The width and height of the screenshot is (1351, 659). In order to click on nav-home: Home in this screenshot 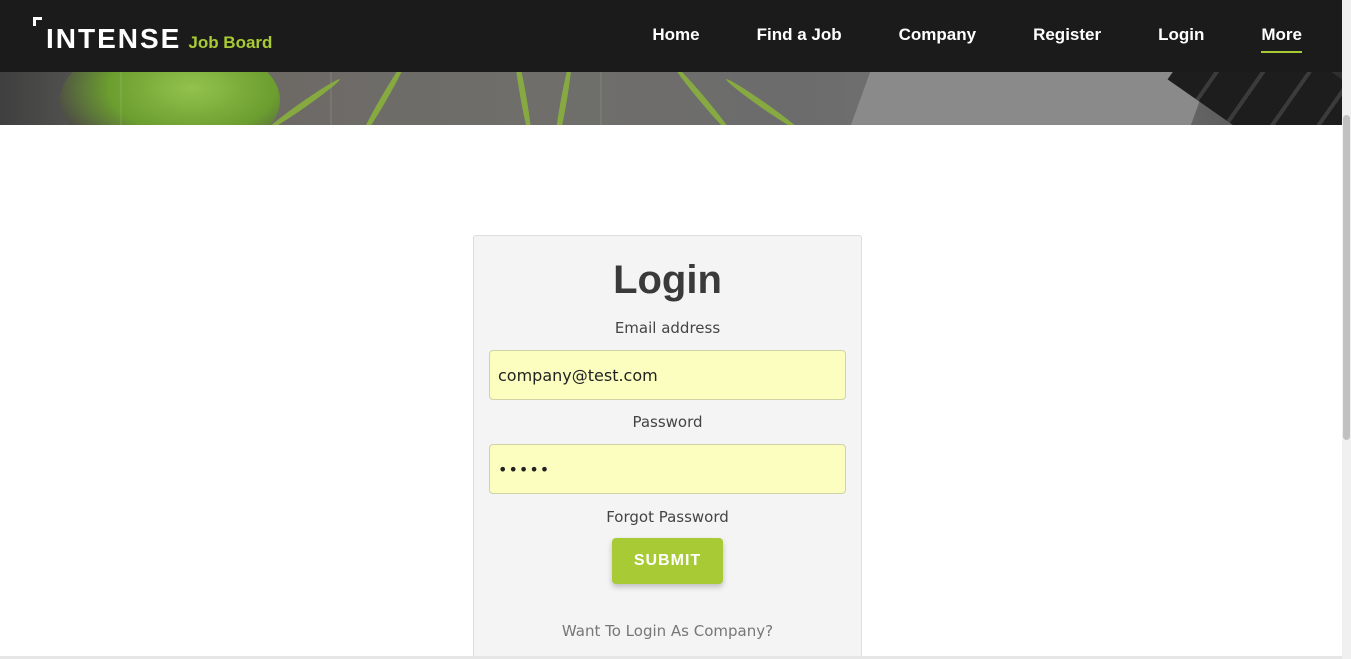, I will do `click(675, 36)`.